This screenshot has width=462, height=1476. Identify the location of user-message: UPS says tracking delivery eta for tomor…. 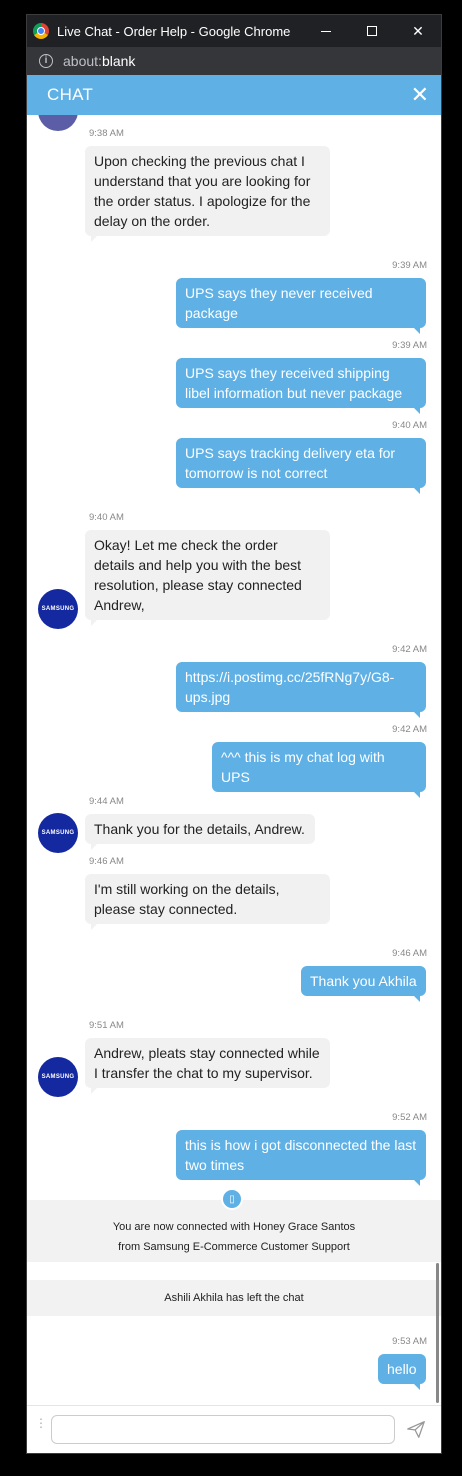
(301, 466).